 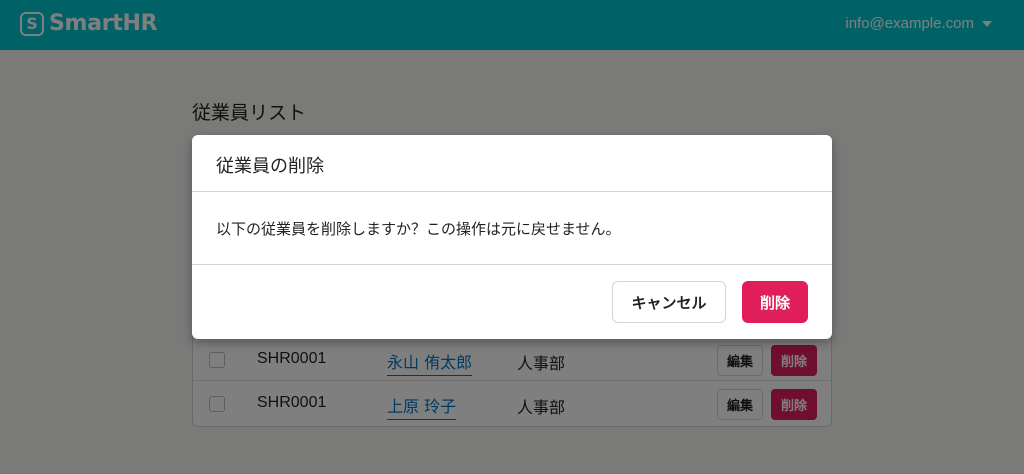 What do you see at coordinates (512, 264) in the screenshot?
I see `dialog-divider-bottom` at bounding box center [512, 264].